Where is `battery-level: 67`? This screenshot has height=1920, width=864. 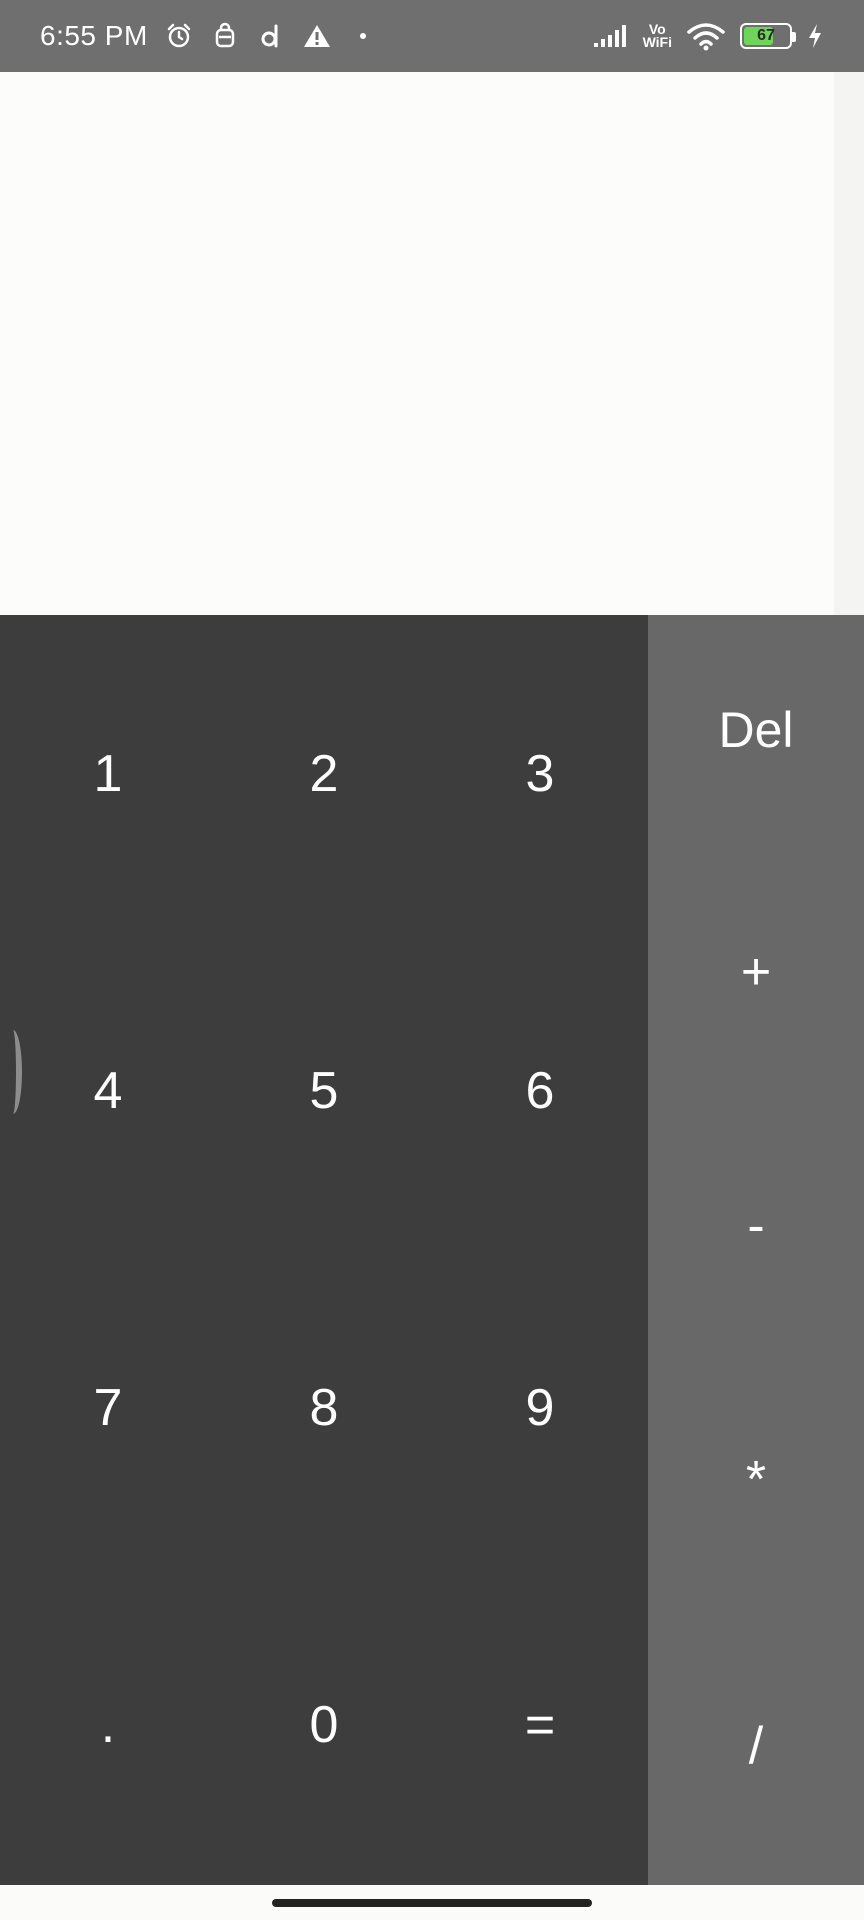 battery-level: 67 is located at coordinates (766, 35).